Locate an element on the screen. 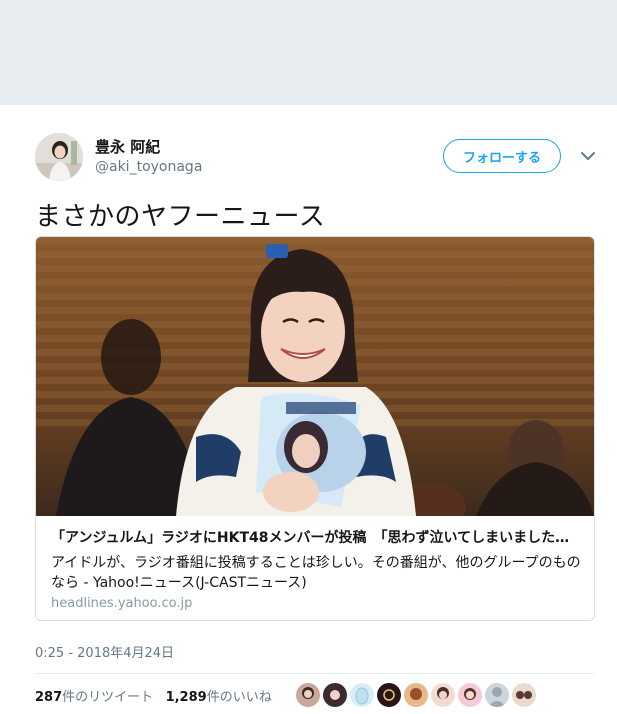 Image resolution: width=617 pixels, height=714 pixels. follow-button: フォローする is located at coordinates (502, 156).